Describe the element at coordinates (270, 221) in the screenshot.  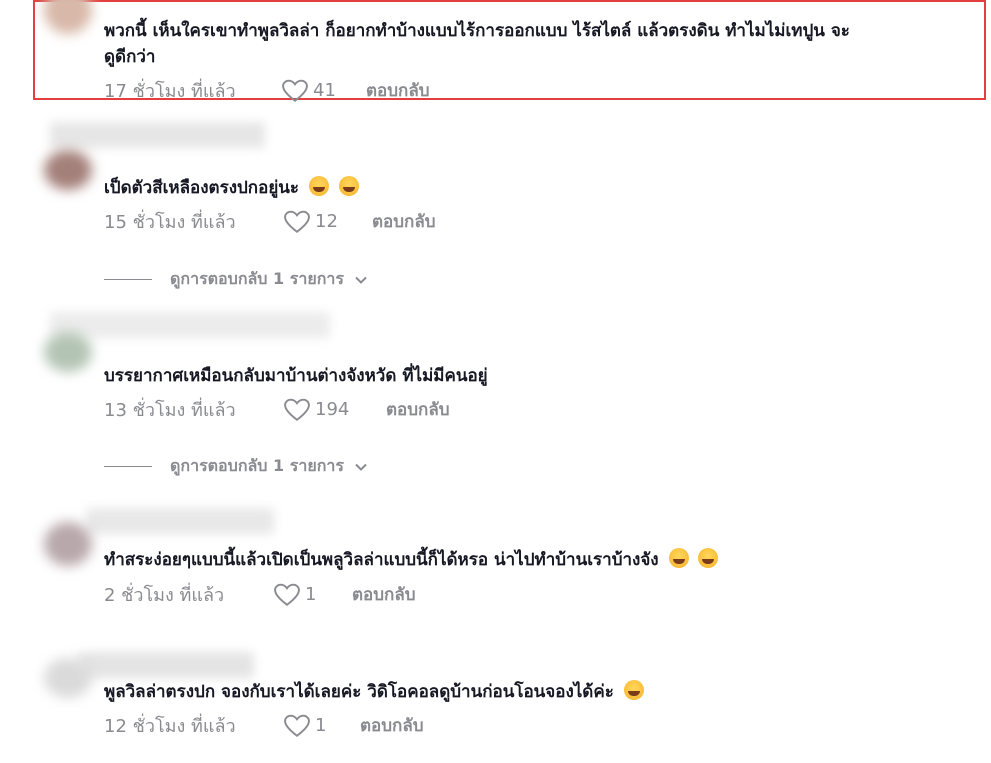
I see `comment-meta: 15 ชั่วโมง ที่แล้ว 12 ตอบกลับ` at that location.